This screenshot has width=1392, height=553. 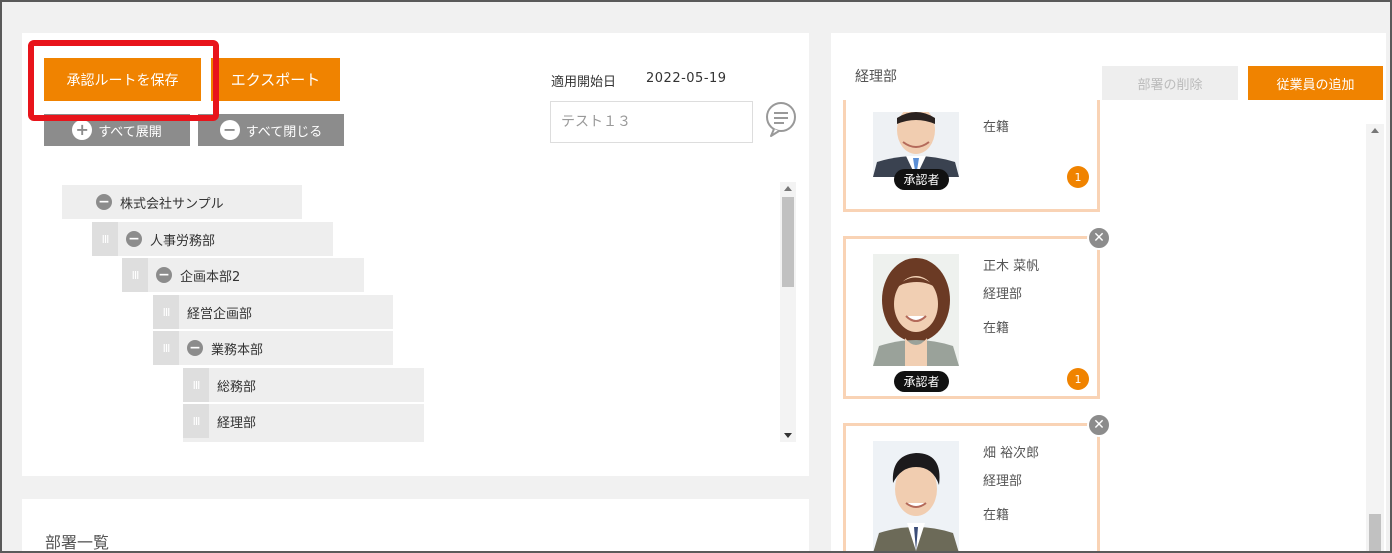 What do you see at coordinates (1011, 453) in the screenshot?
I see `employee-name: 畑 裕次郎` at bounding box center [1011, 453].